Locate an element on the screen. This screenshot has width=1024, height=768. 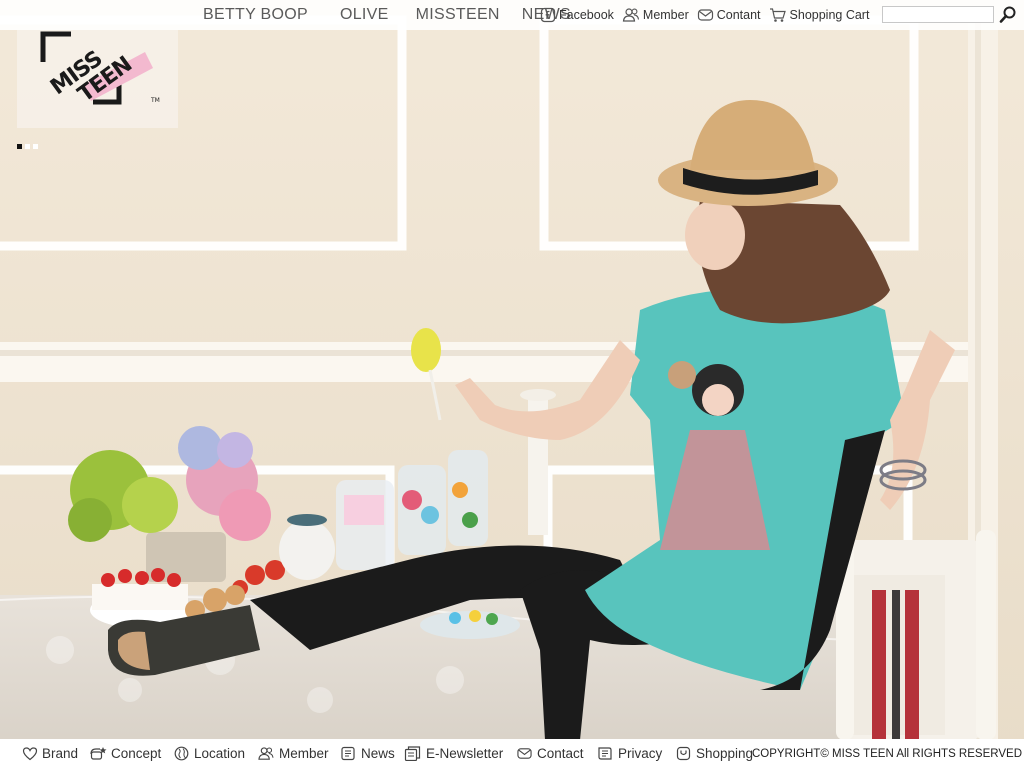
news-icon is located at coordinates (348, 753).